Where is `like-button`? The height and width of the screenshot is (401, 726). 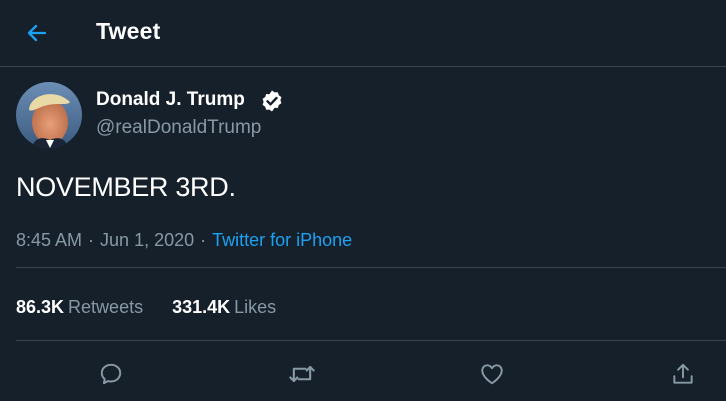 like-button is located at coordinates (492, 374).